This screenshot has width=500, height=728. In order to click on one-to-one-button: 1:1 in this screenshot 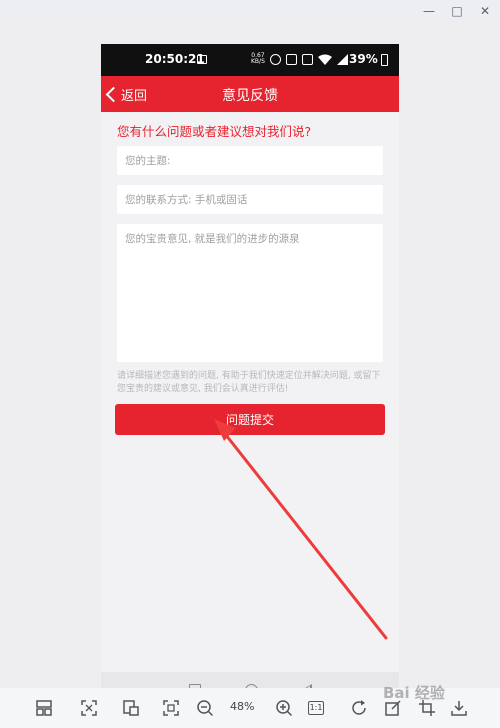, I will do `click(316, 708)`.